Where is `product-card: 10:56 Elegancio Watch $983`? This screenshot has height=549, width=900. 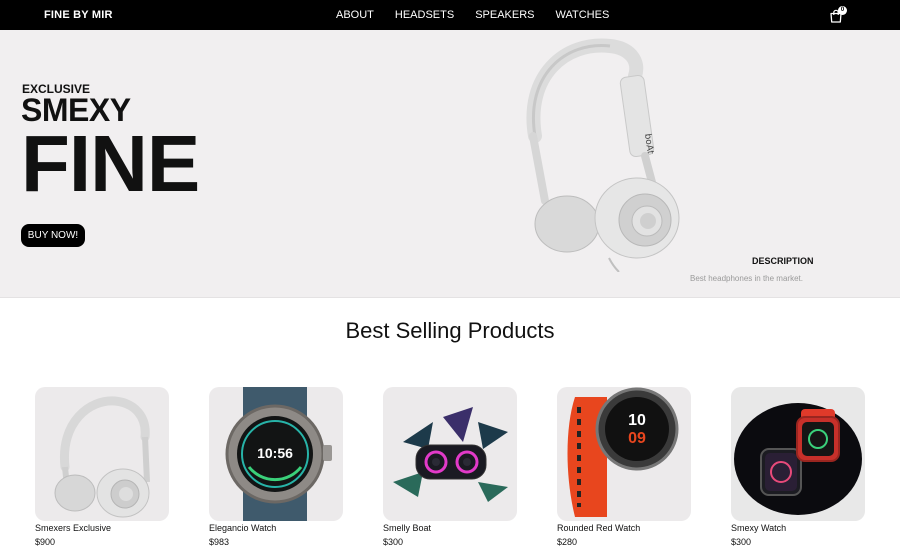
product-card: 10:56 Elegancio Watch $983 is located at coordinates (276, 467).